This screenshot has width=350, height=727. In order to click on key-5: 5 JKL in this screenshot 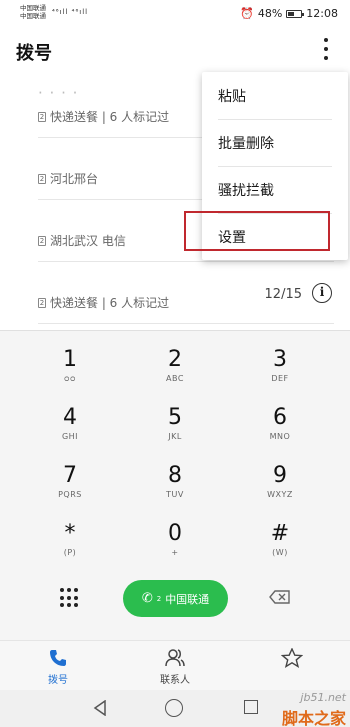, I will do `click(175, 428)`.